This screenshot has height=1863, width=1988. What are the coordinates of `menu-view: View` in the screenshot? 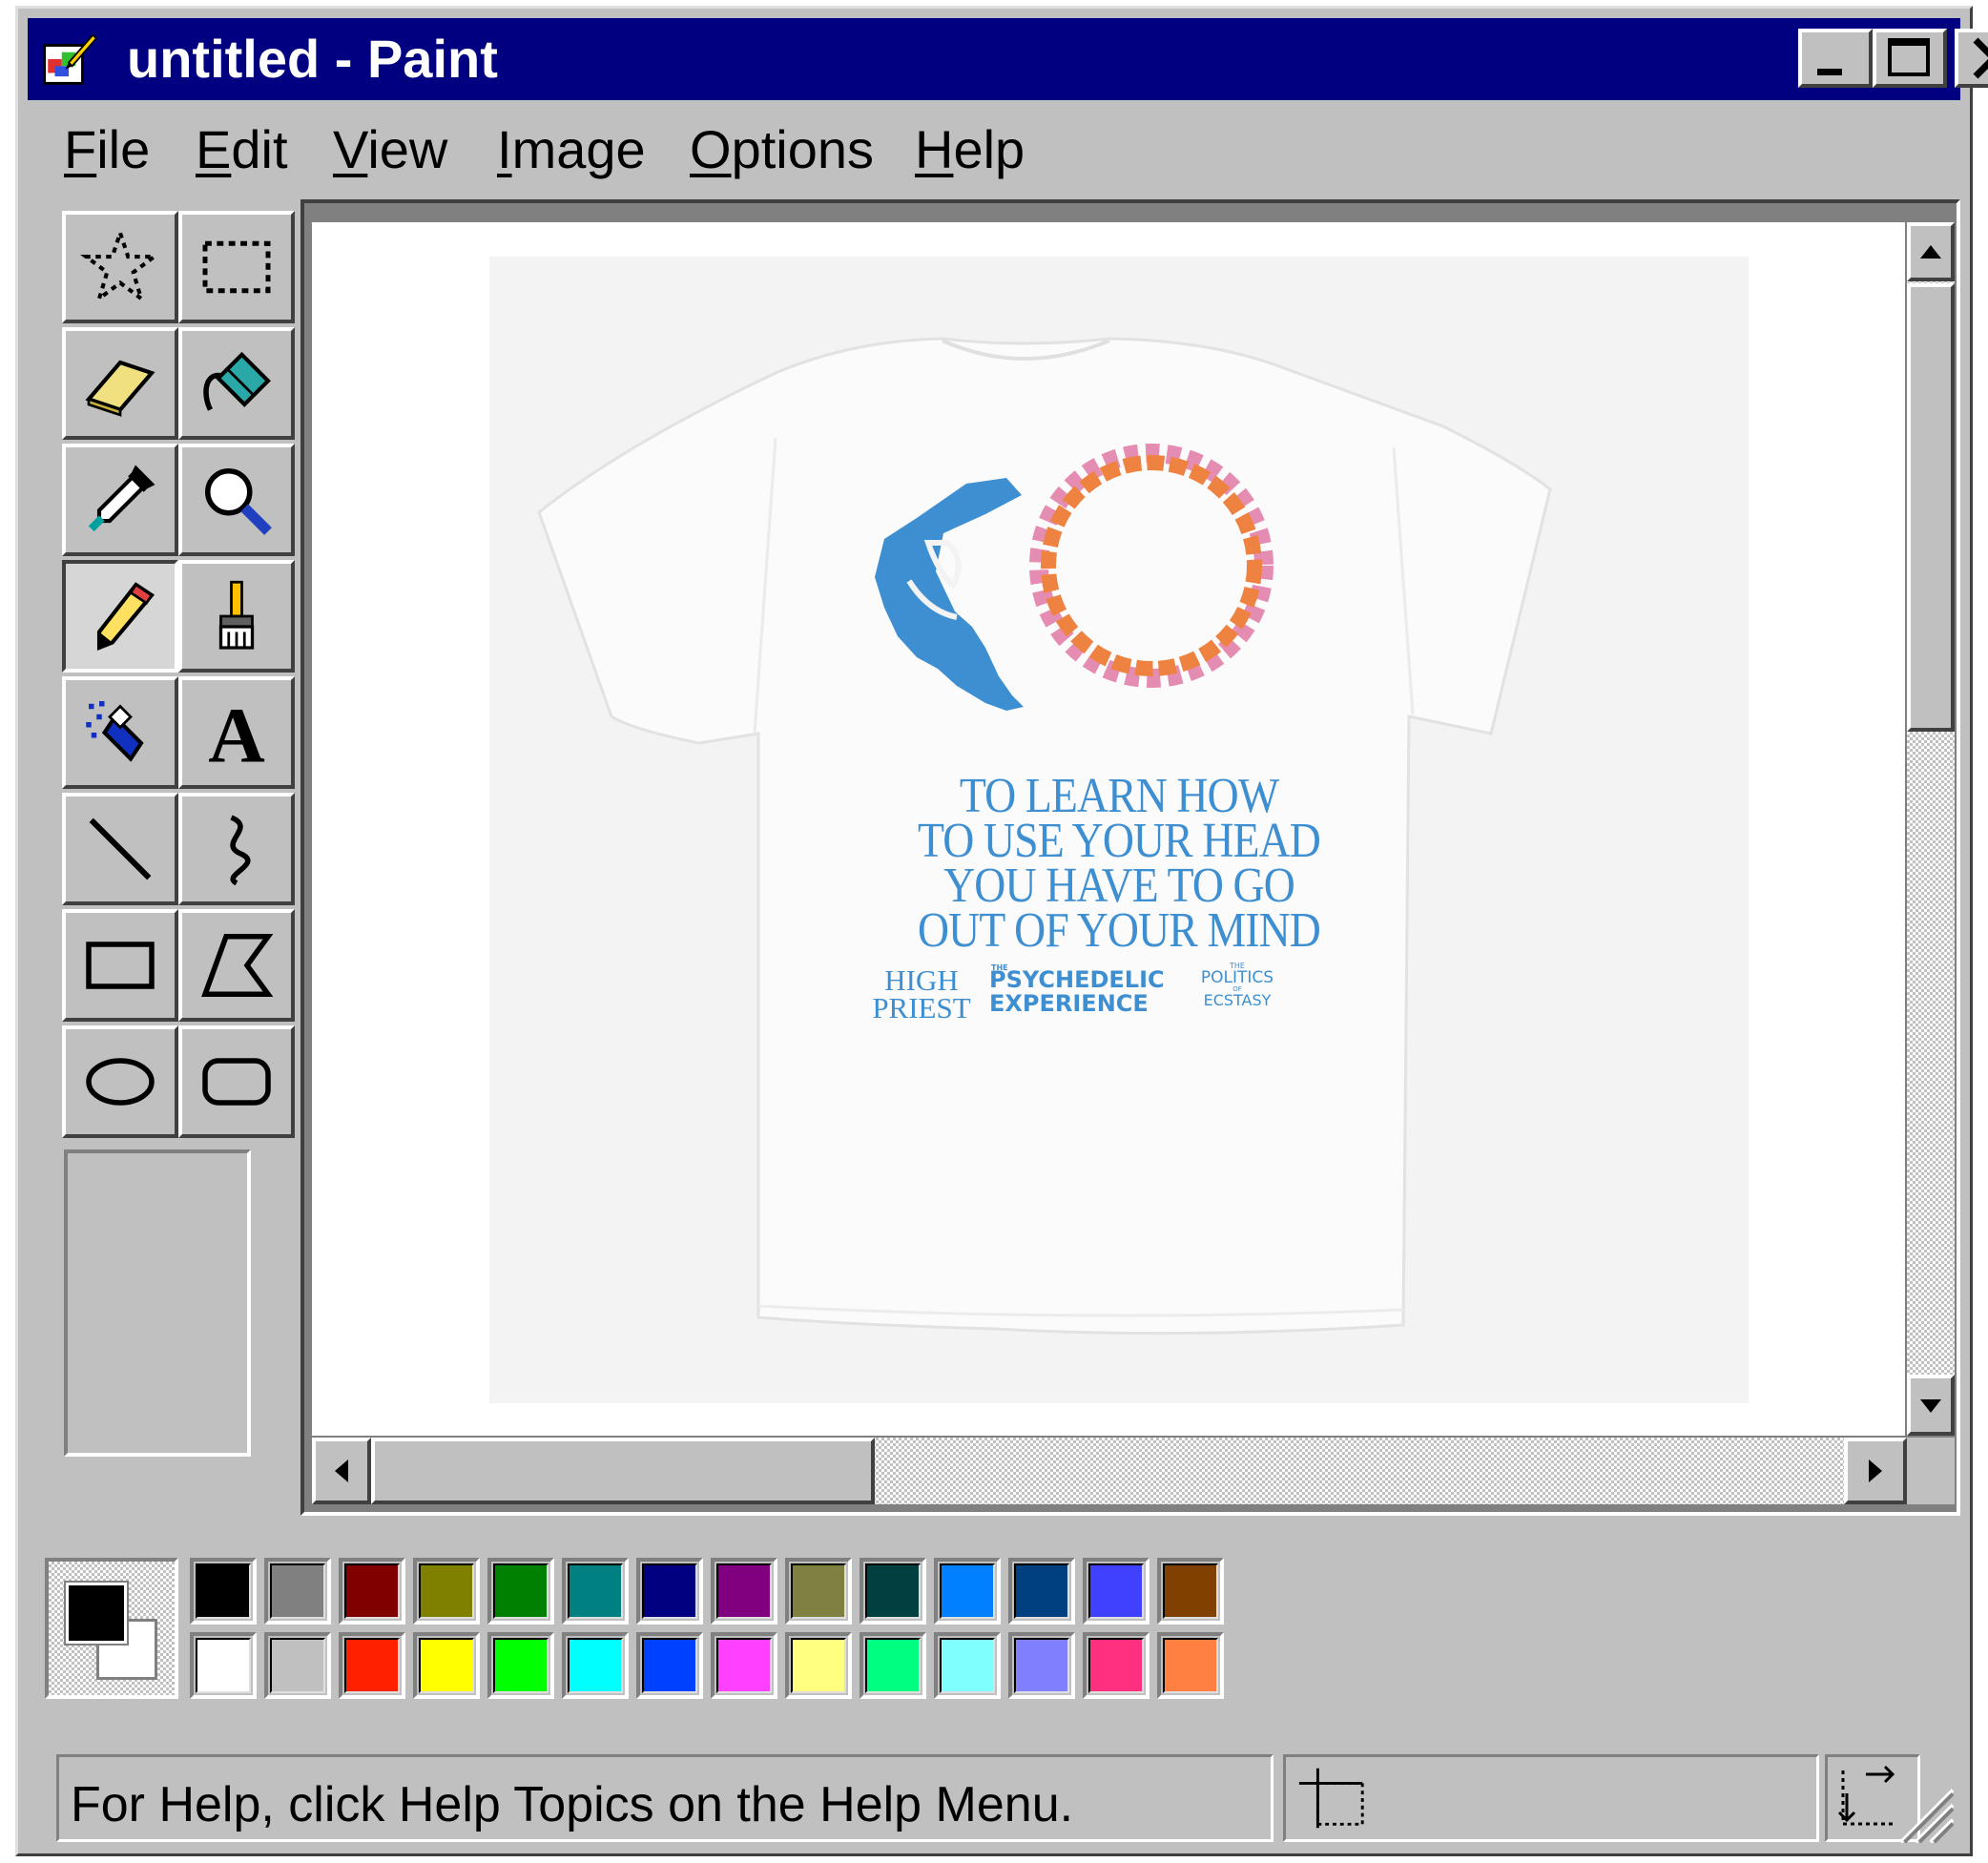 It's located at (390, 149).